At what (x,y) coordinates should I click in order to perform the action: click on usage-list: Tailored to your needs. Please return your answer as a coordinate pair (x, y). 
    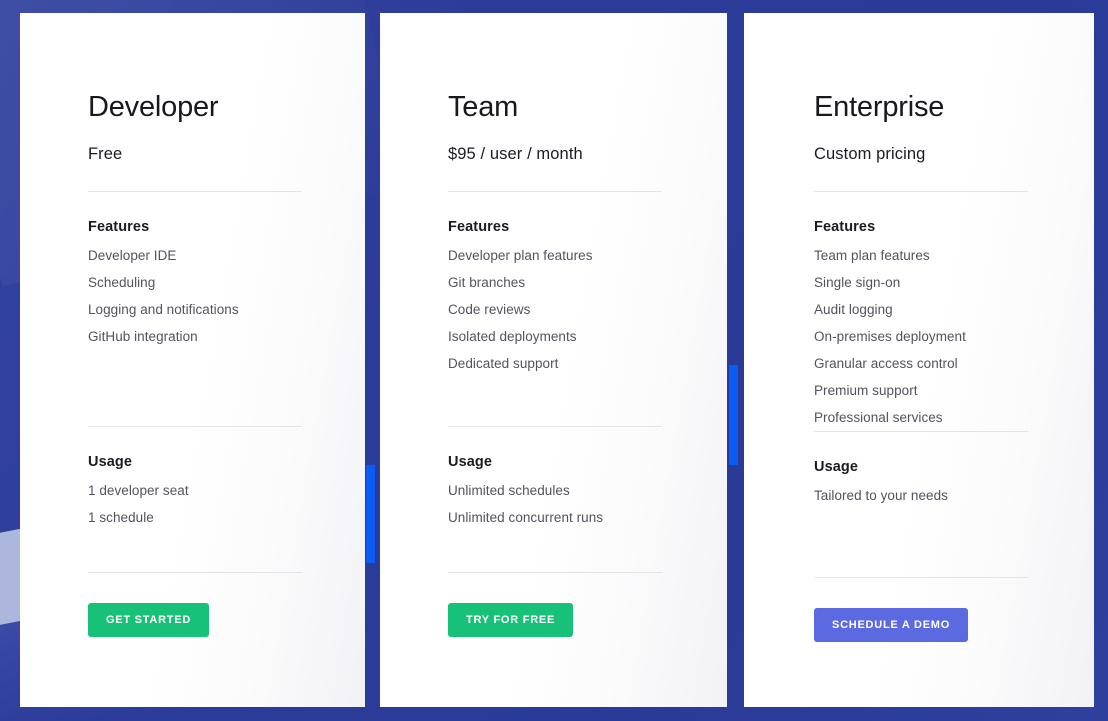
    Looking at the image, I should click on (921, 495).